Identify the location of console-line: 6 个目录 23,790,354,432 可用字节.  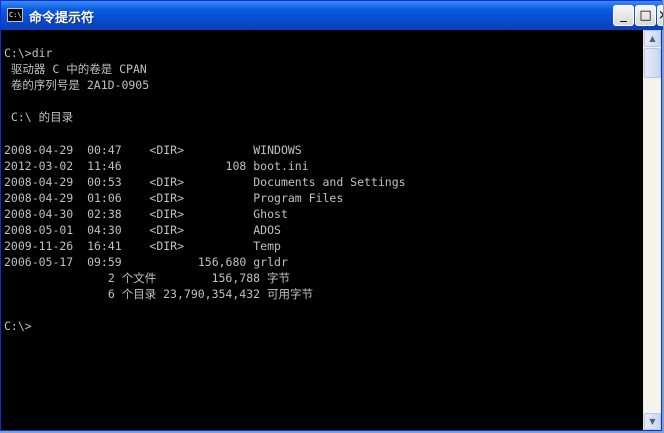
(158, 294).